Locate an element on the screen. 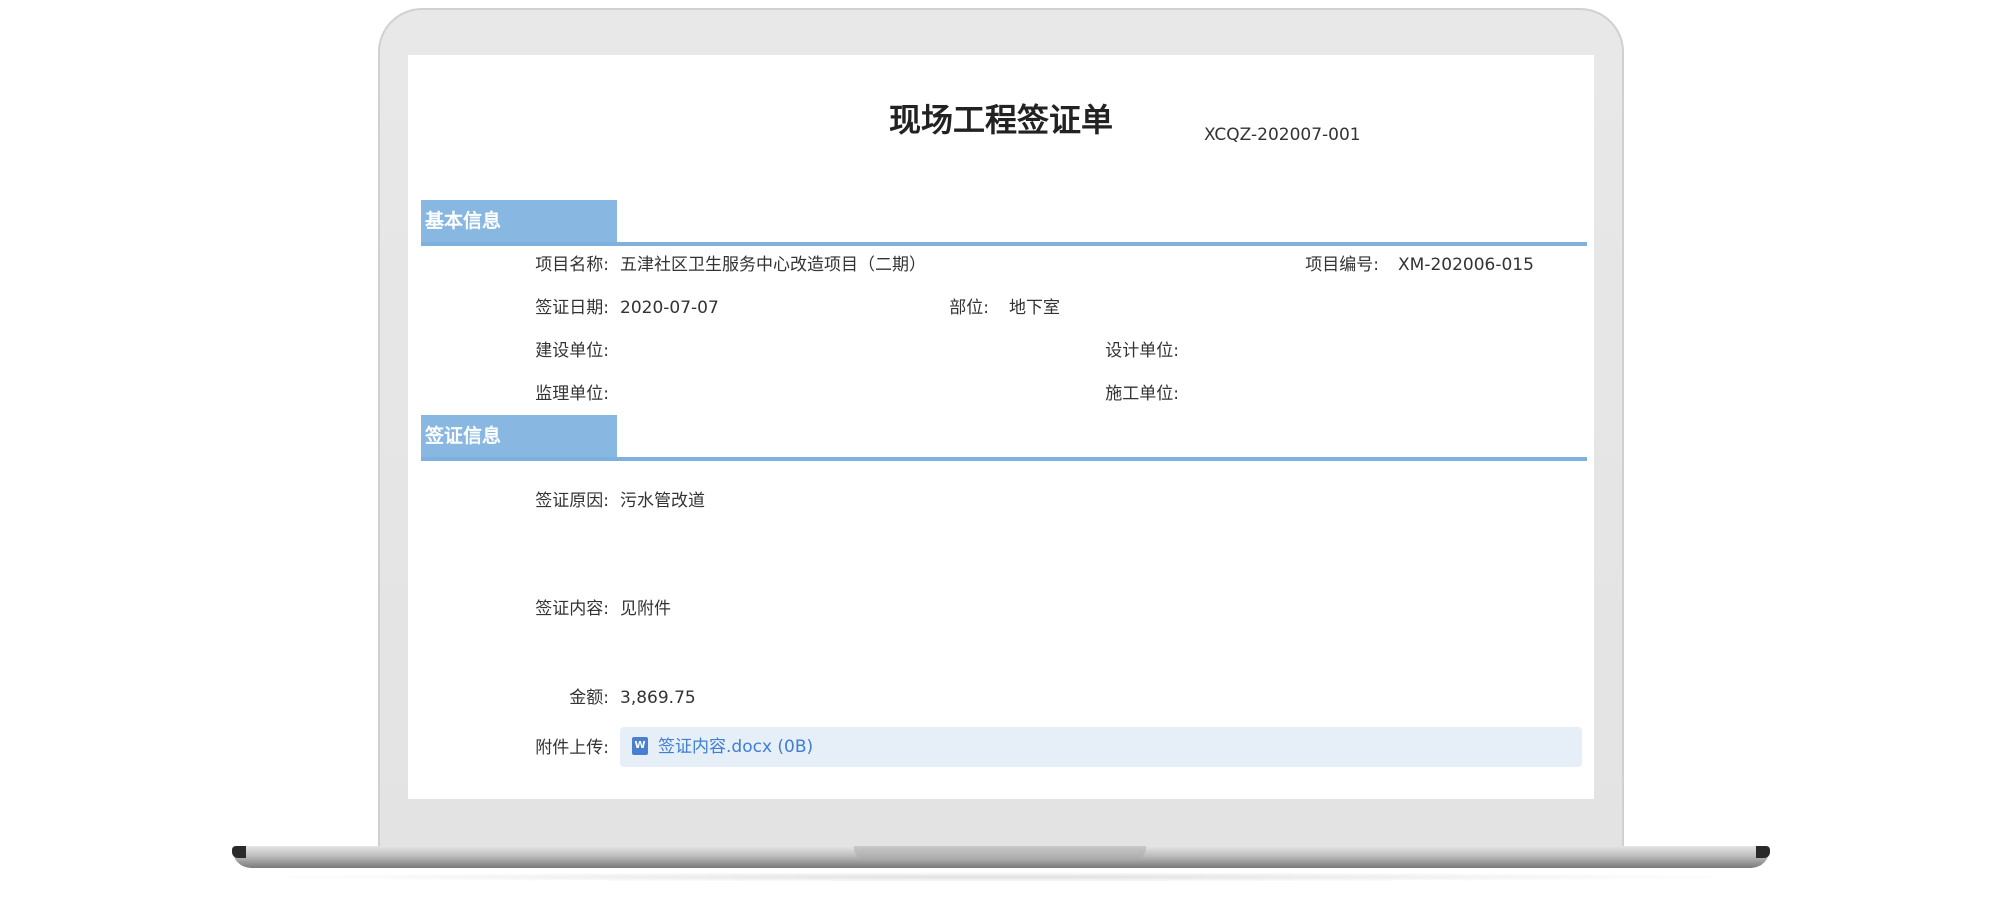  word-doc-icon: W is located at coordinates (640, 746).